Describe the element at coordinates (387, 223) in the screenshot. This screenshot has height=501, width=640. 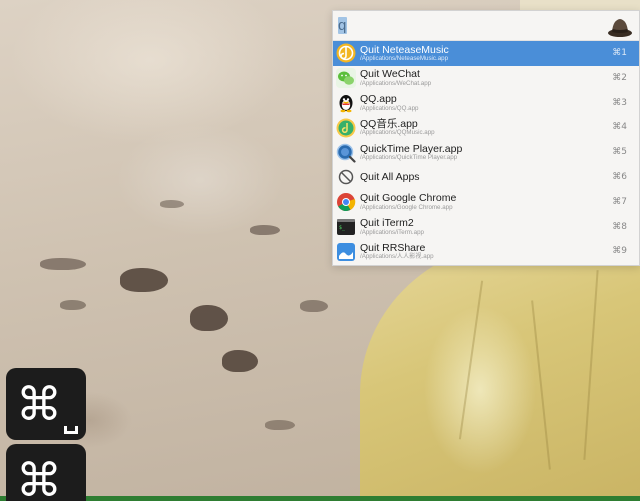
I see `result-title: Quit iTerm2` at that location.